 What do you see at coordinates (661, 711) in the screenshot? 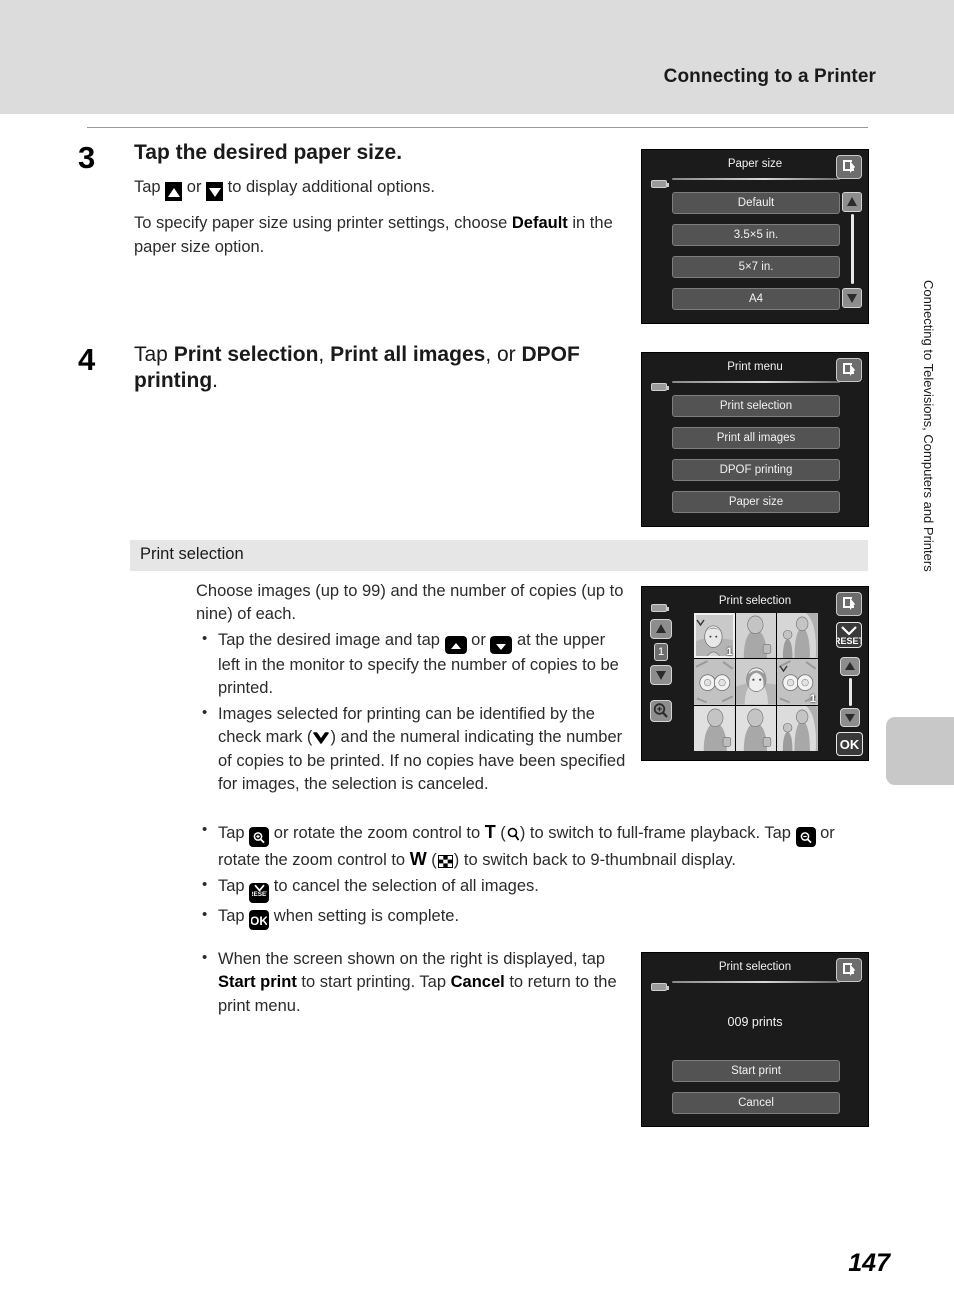
I see `zoom-in-button` at bounding box center [661, 711].